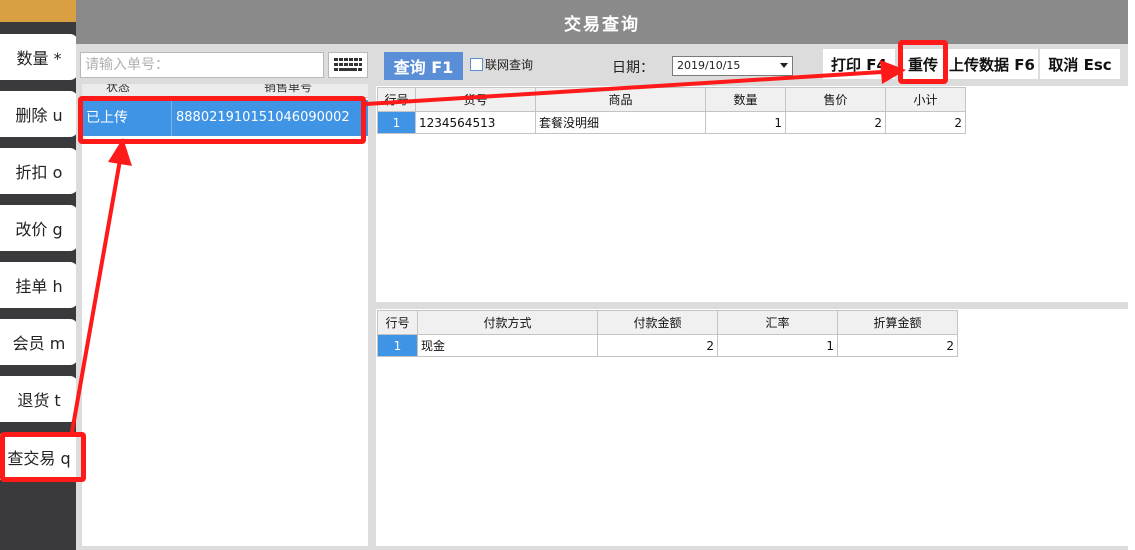 The height and width of the screenshot is (550, 1135). Describe the element at coordinates (620, 99) in the screenshot. I see `goods-header-product: 商品` at that location.